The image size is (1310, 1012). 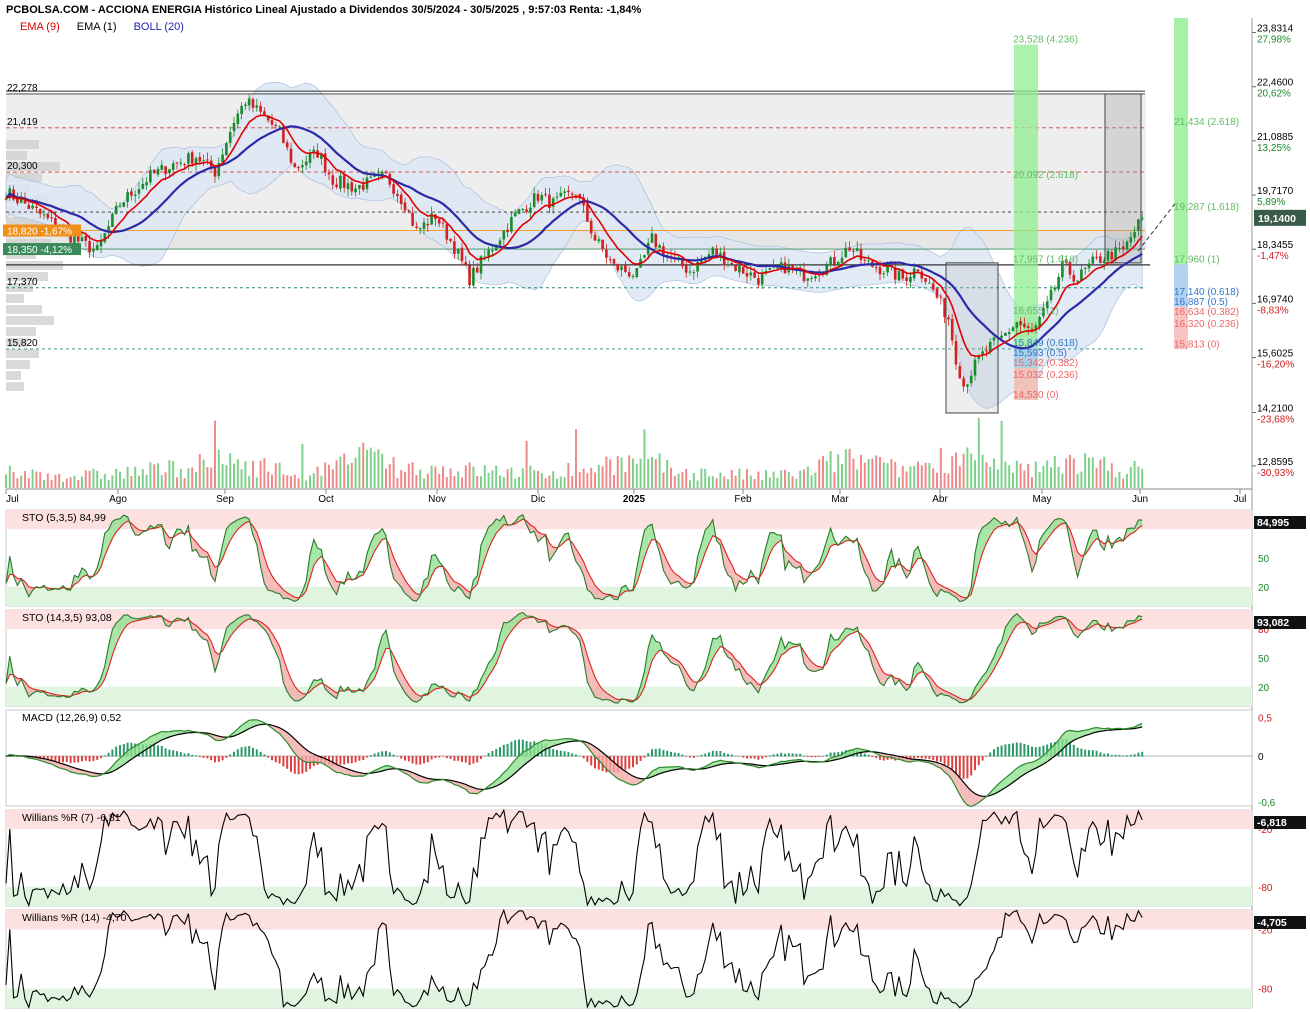 What do you see at coordinates (39, 231) in the screenshot?
I see `price-tag-label: 18,820 -1,67%` at bounding box center [39, 231].